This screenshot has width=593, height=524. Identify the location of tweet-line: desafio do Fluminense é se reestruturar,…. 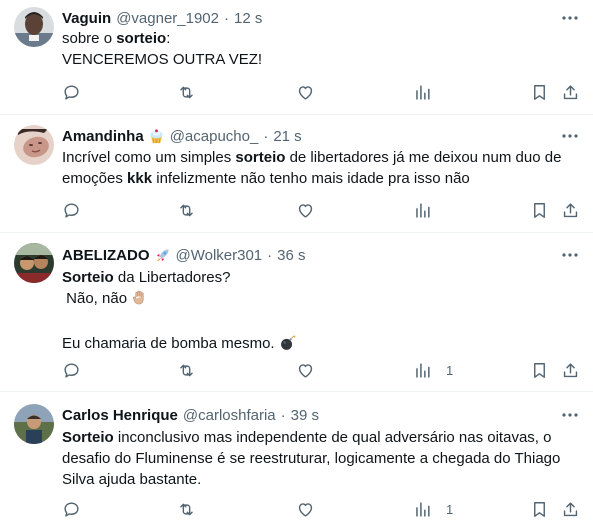
(311, 458).